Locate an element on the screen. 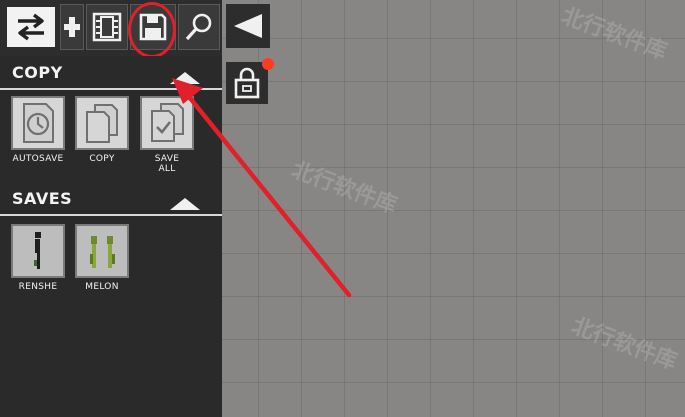  renshe-label: RENSHE is located at coordinates (38, 287).